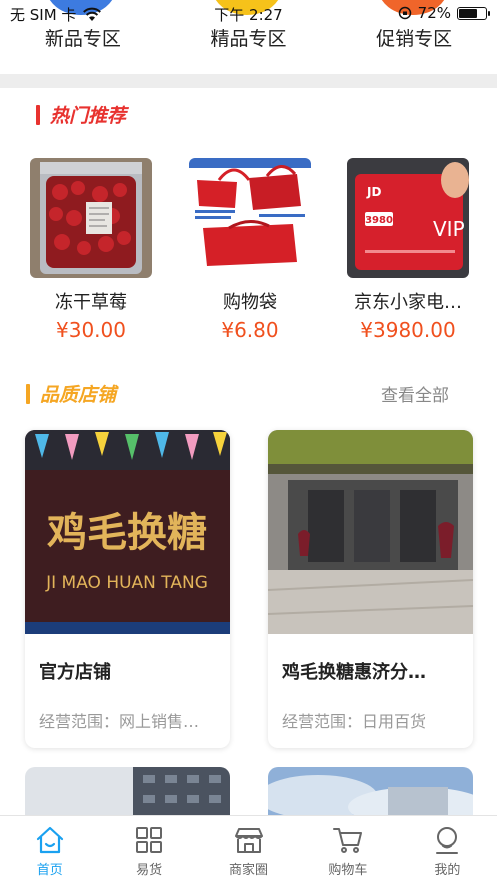  I want to click on shop-image, so click(370, 532).